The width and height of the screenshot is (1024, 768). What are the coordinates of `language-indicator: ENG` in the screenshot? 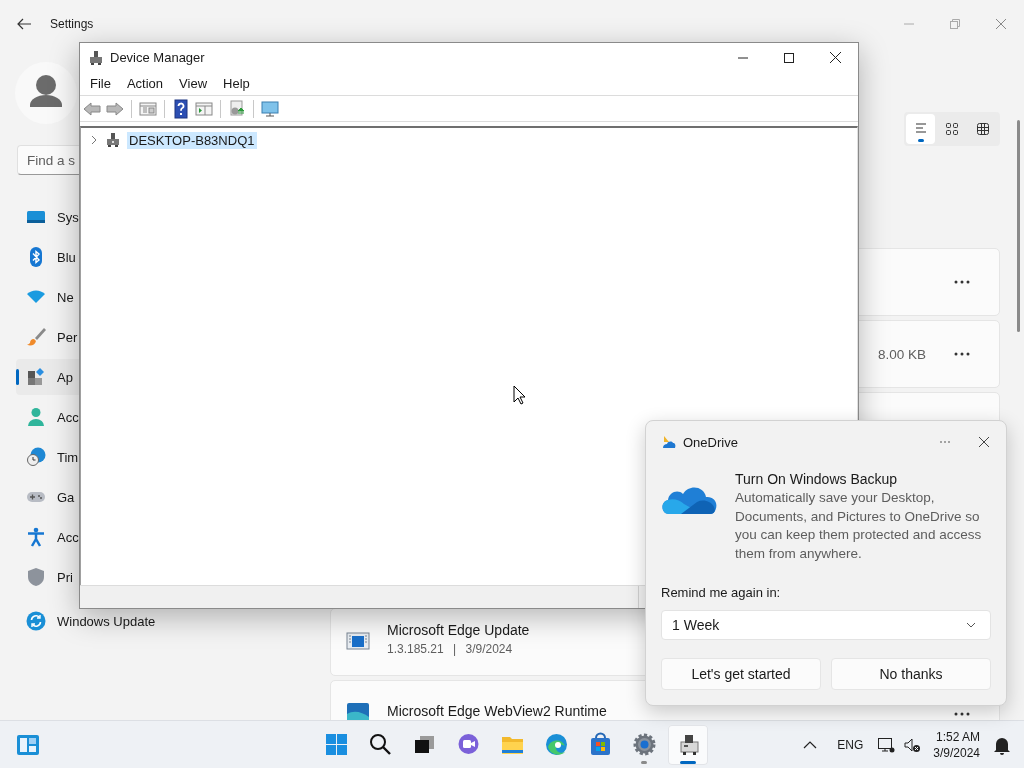 It's located at (850, 744).